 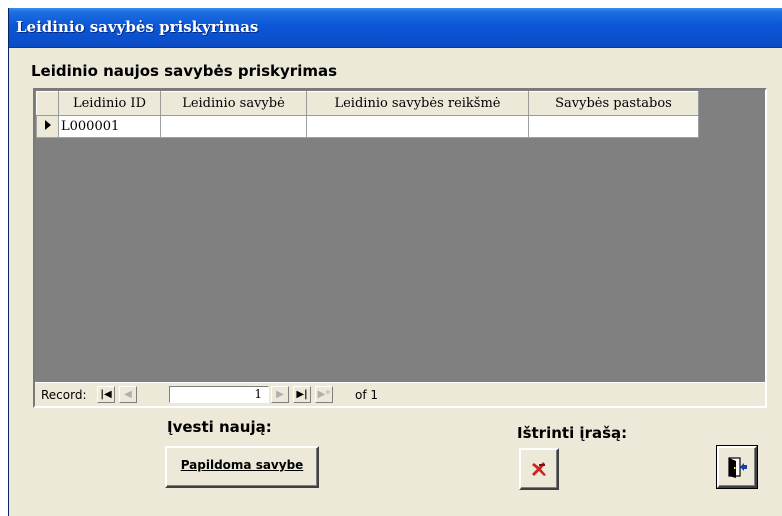 I want to click on last-record-button: ▶|, so click(x=302, y=394).